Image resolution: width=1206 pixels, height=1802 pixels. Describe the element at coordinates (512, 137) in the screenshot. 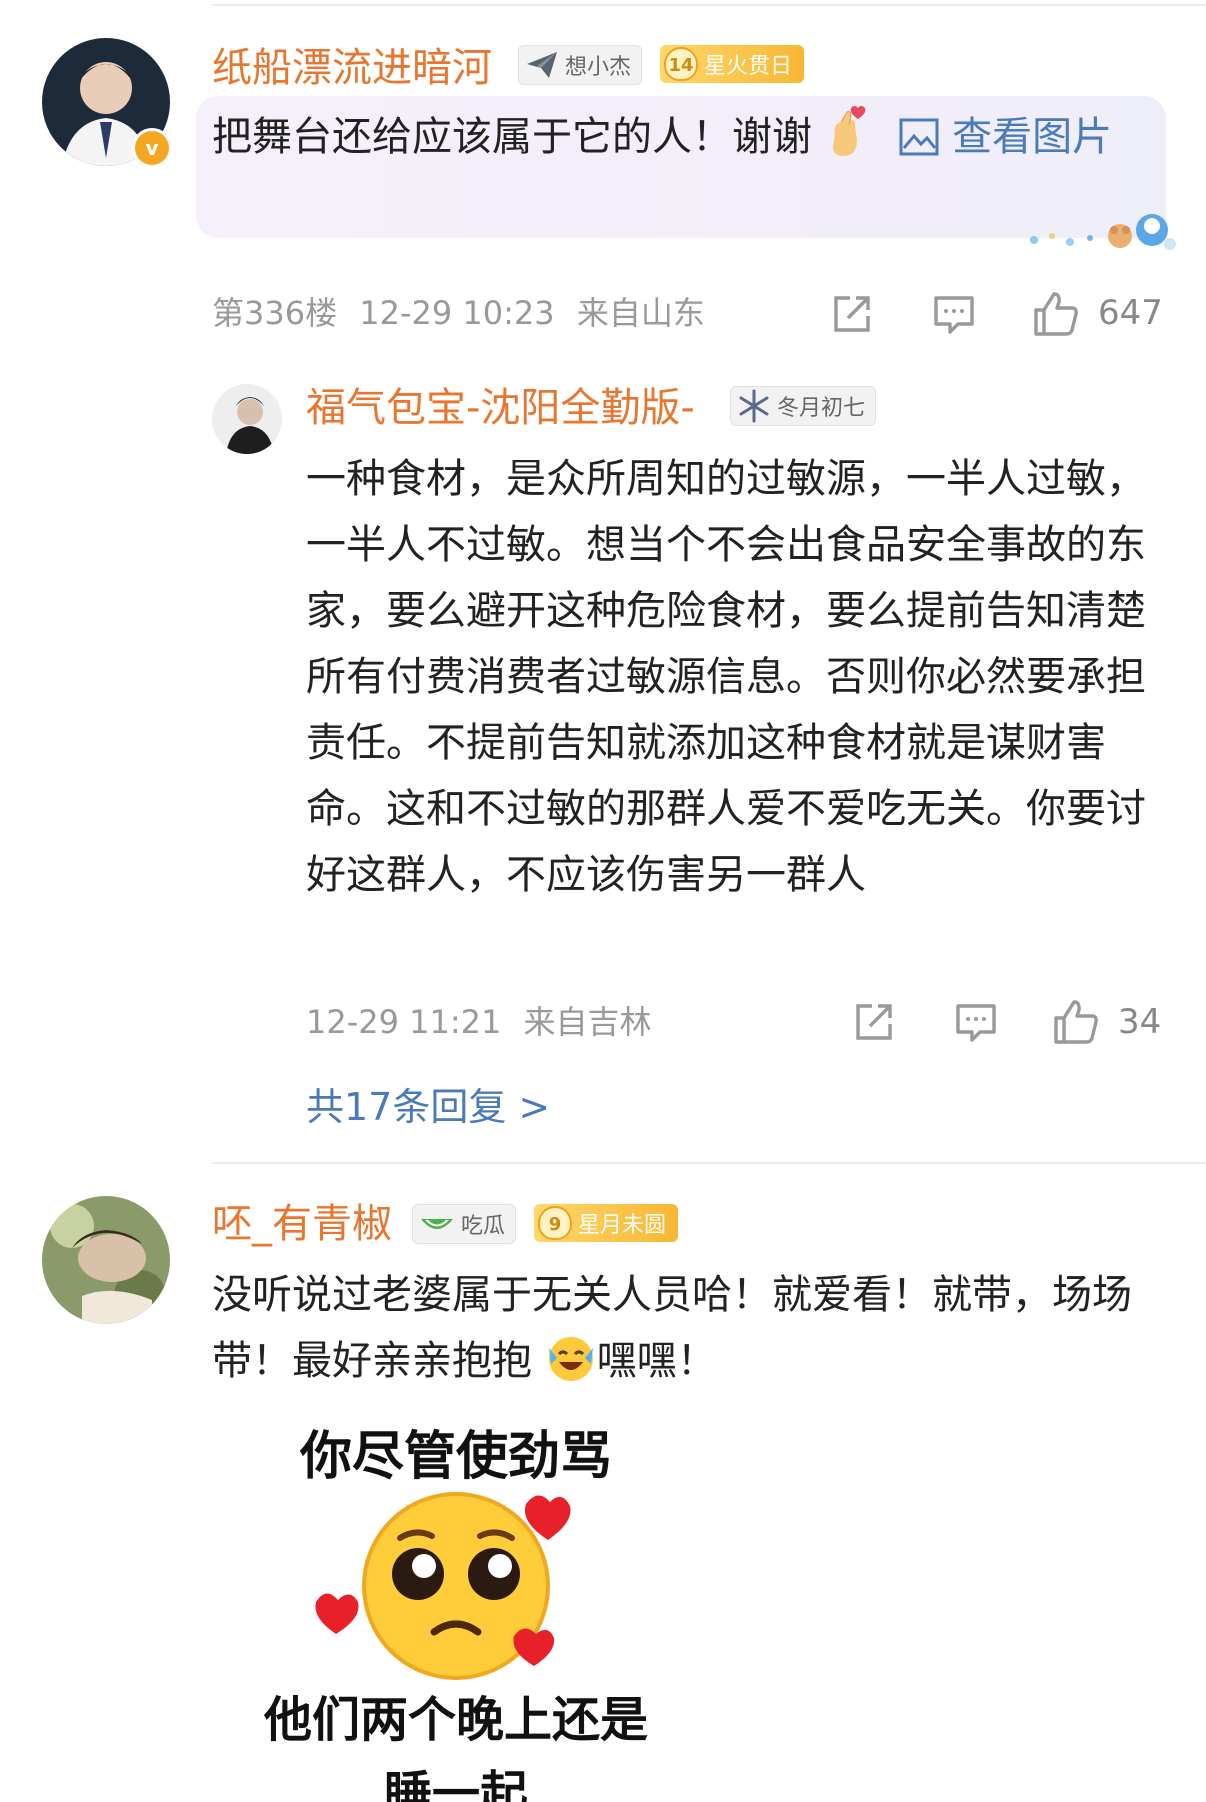

I see `comment-body: 把舞台还给应该属于它的人！谢谢` at that location.